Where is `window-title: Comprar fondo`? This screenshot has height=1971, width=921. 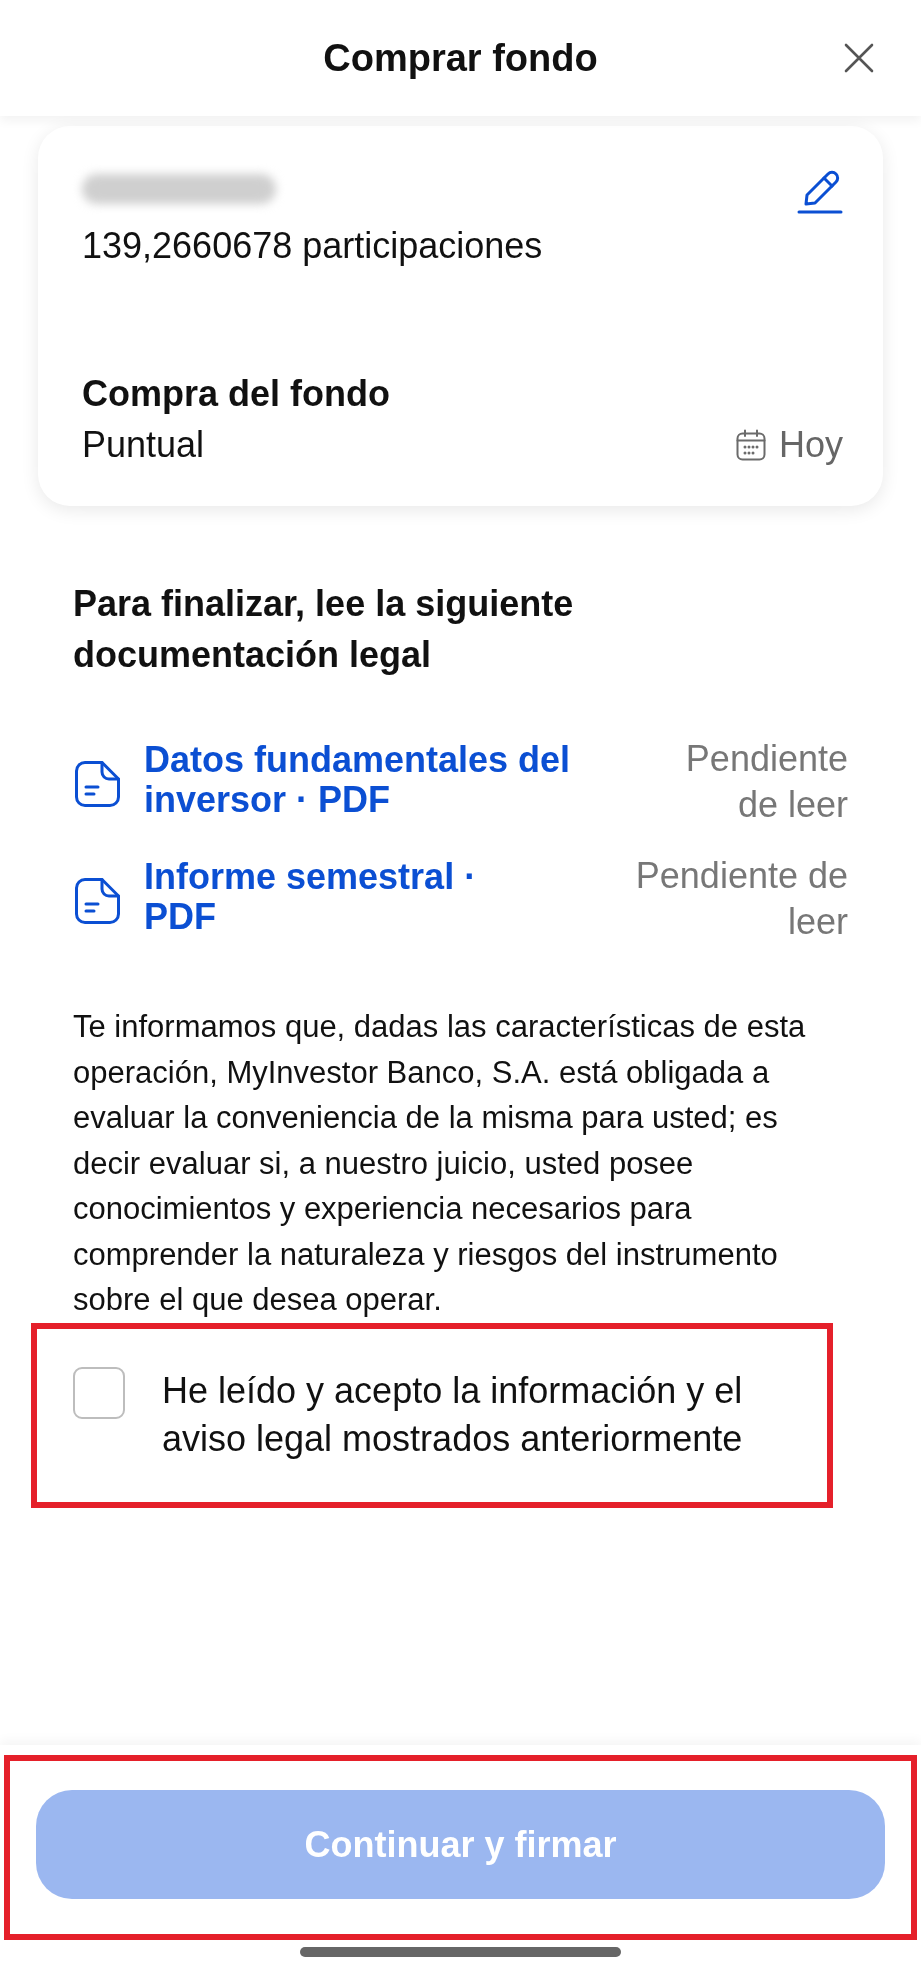
window-title: Comprar fondo is located at coordinates (460, 58).